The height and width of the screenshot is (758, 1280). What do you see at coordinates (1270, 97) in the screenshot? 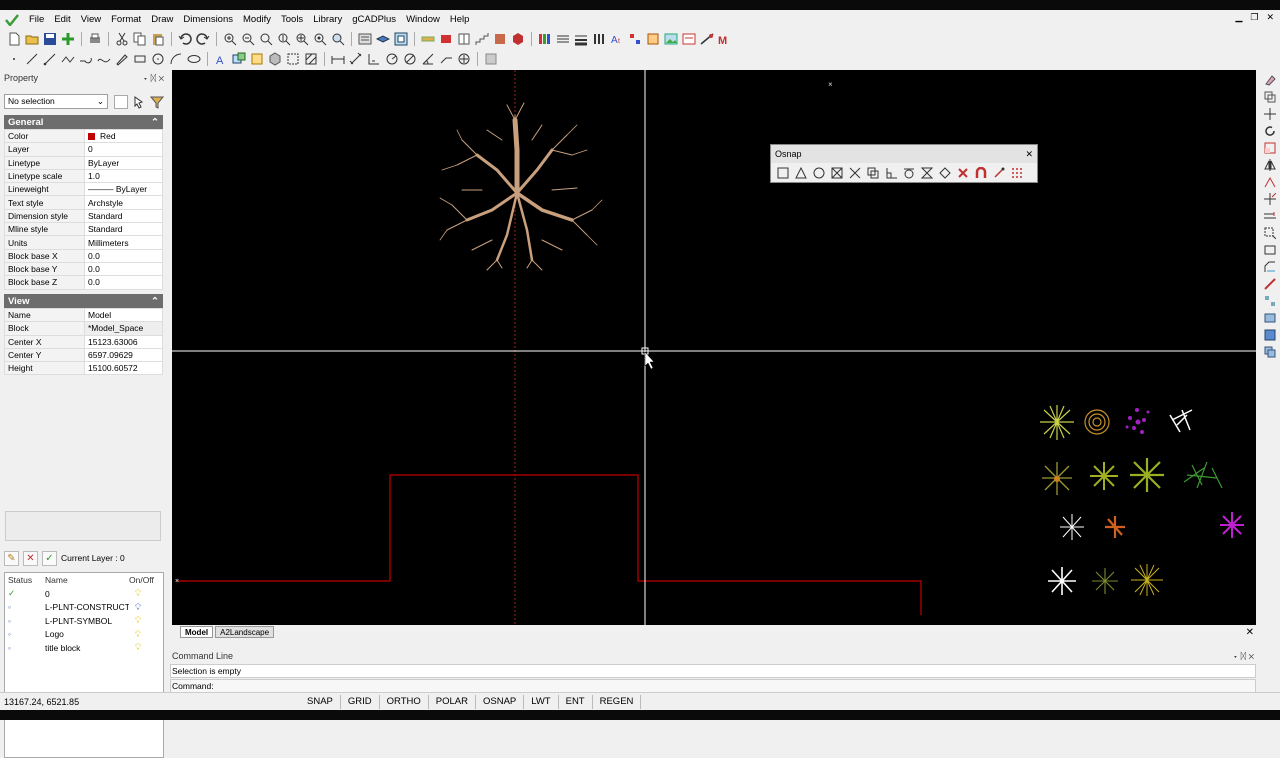
I see `copy-object-icon` at bounding box center [1270, 97].